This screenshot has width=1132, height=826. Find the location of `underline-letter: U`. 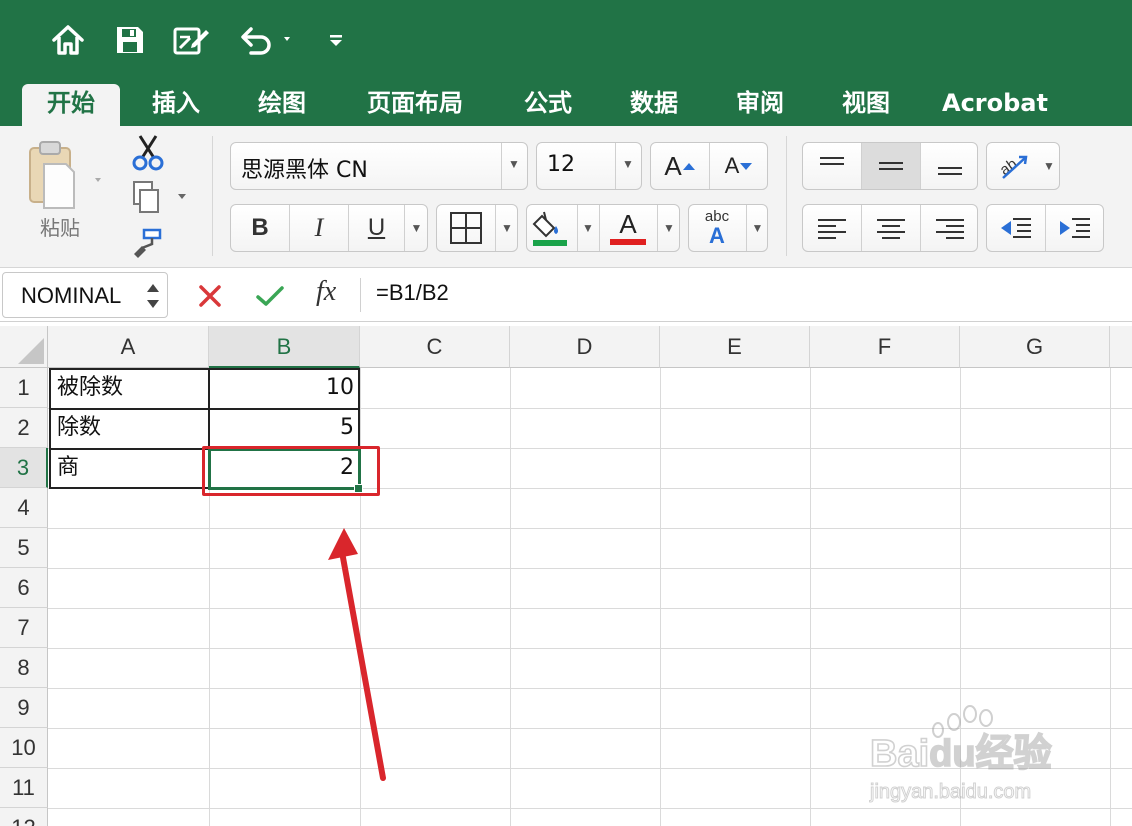

underline-letter: U is located at coordinates (376, 227).